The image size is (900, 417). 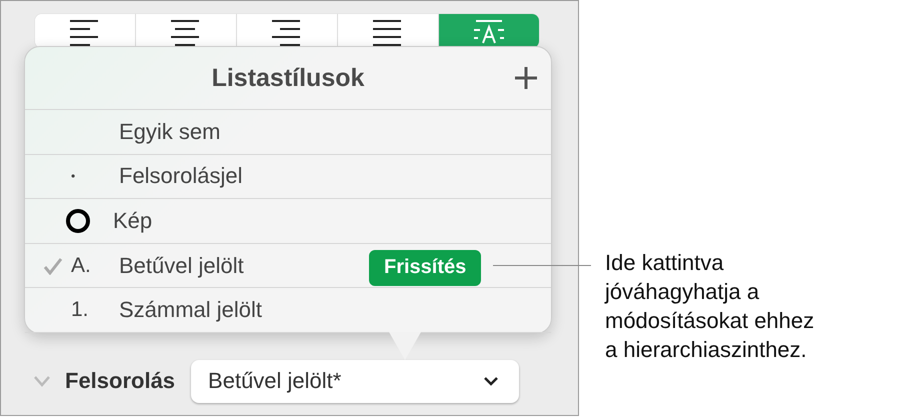 What do you see at coordinates (288, 221) in the screenshot?
I see `list-style-item: Kép` at bounding box center [288, 221].